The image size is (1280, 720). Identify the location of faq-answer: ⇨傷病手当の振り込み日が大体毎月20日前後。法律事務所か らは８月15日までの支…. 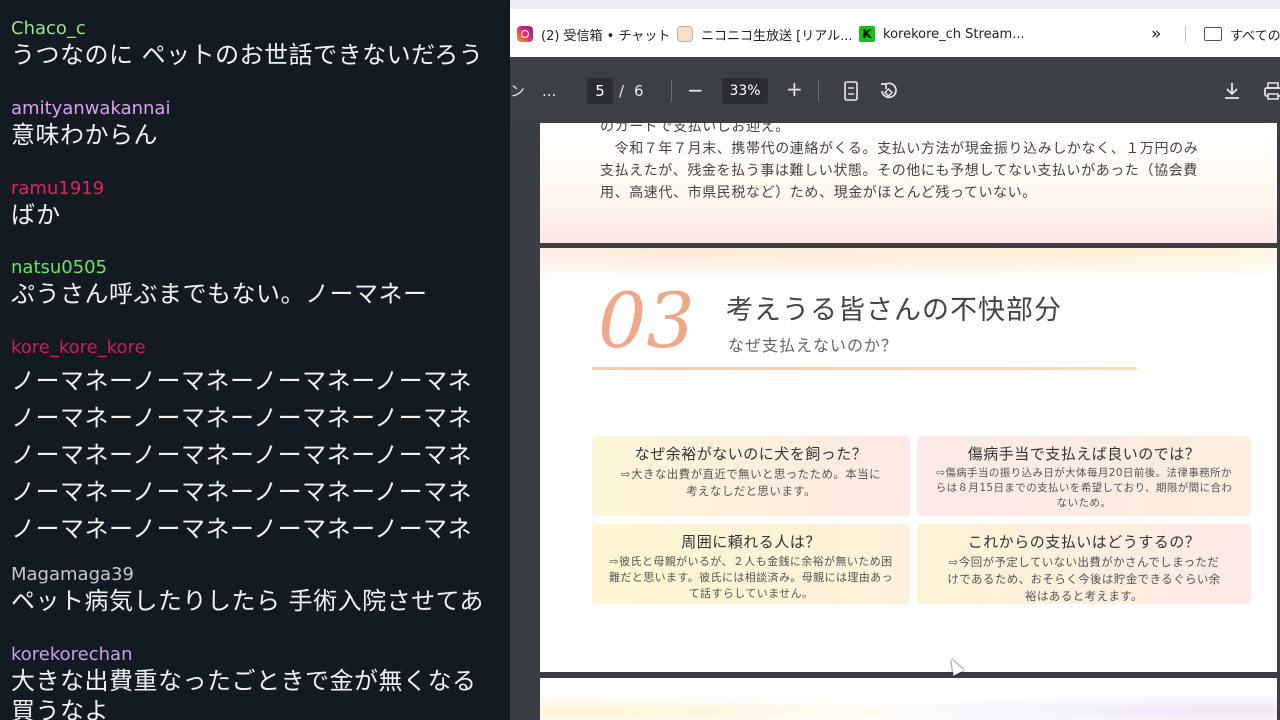
(1084, 488).